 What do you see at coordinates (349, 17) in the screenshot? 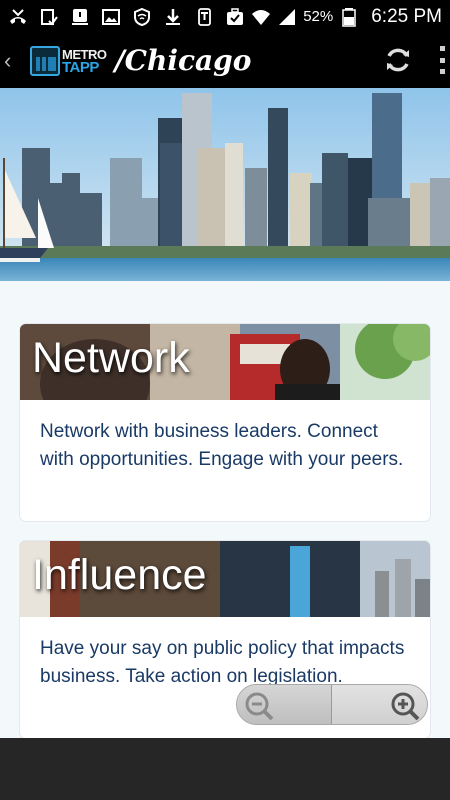
I see `battery-icon` at bounding box center [349, 17].